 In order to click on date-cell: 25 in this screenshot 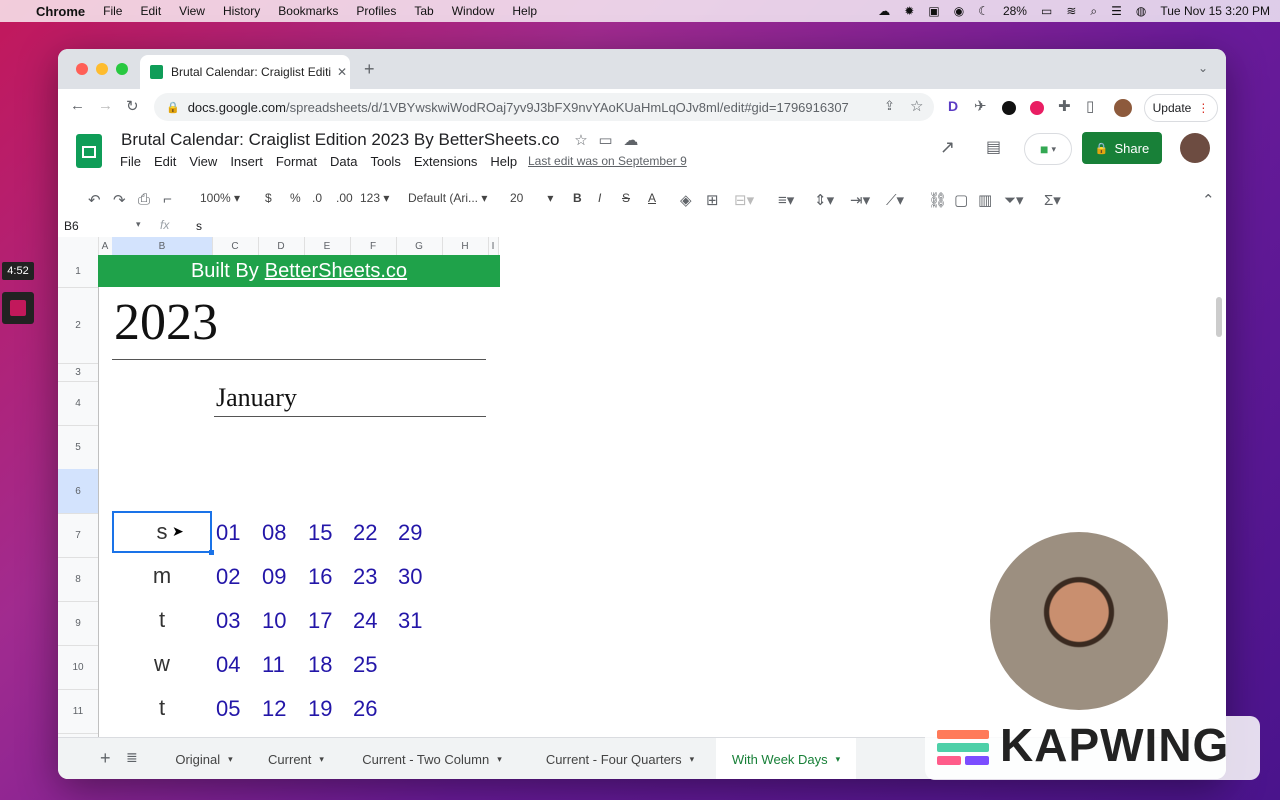, I will do `click(365, 665)`.